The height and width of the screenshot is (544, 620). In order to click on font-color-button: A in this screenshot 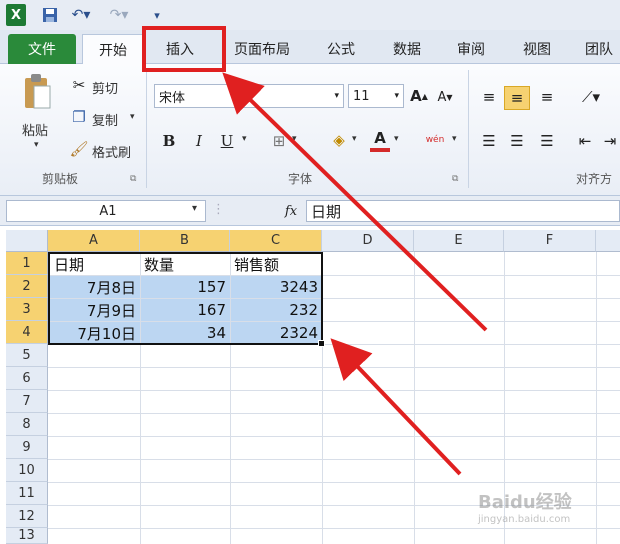, I will do `click(380, 140)`.